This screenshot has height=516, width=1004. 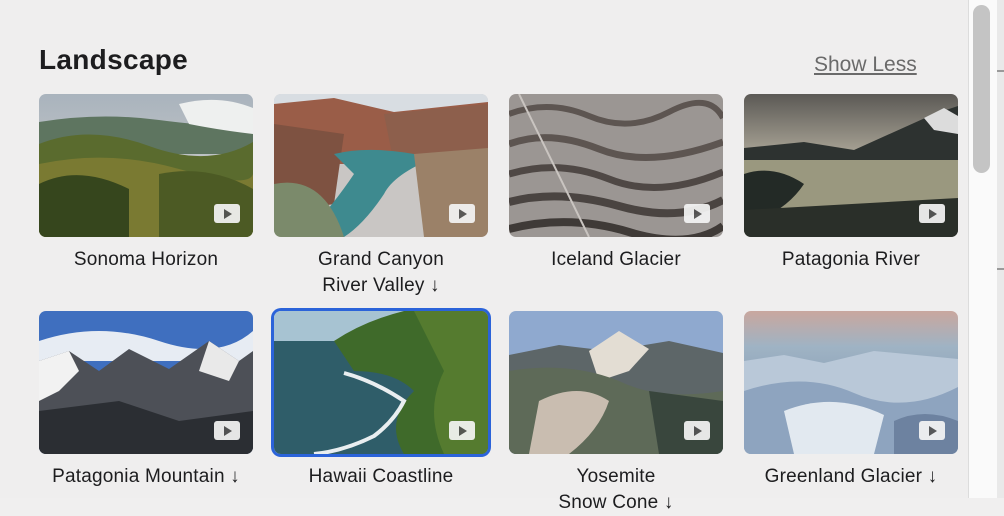 I want to click on wallpaper-caption: Greenland Glacier ↓, so click(x=851, y=476).